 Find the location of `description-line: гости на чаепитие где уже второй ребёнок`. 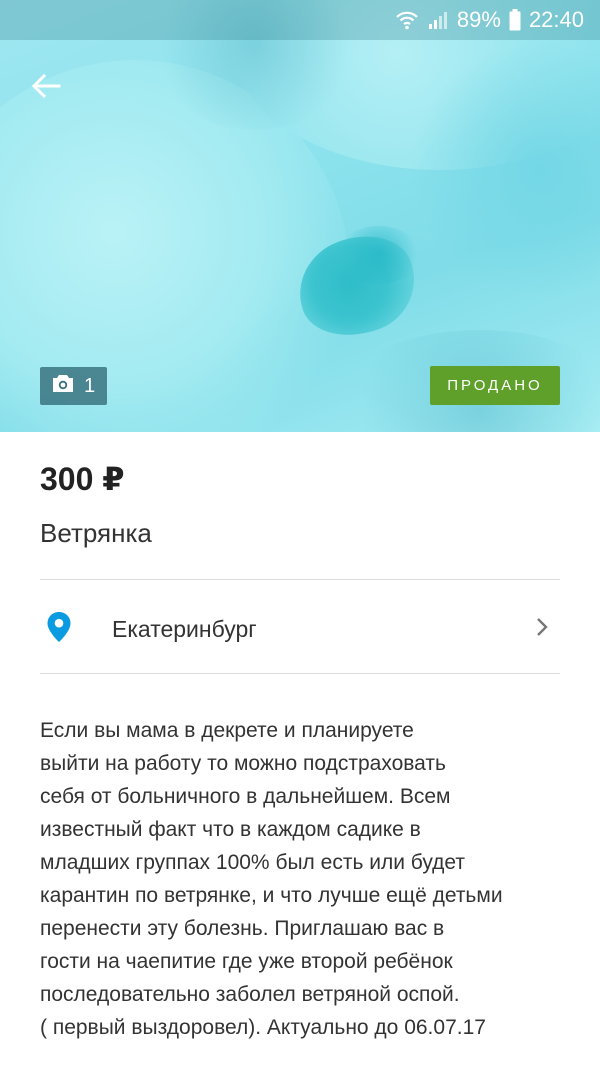

description-line: гости на чаепитие где уже второй ребёнок is located at coordinates (246, 961).